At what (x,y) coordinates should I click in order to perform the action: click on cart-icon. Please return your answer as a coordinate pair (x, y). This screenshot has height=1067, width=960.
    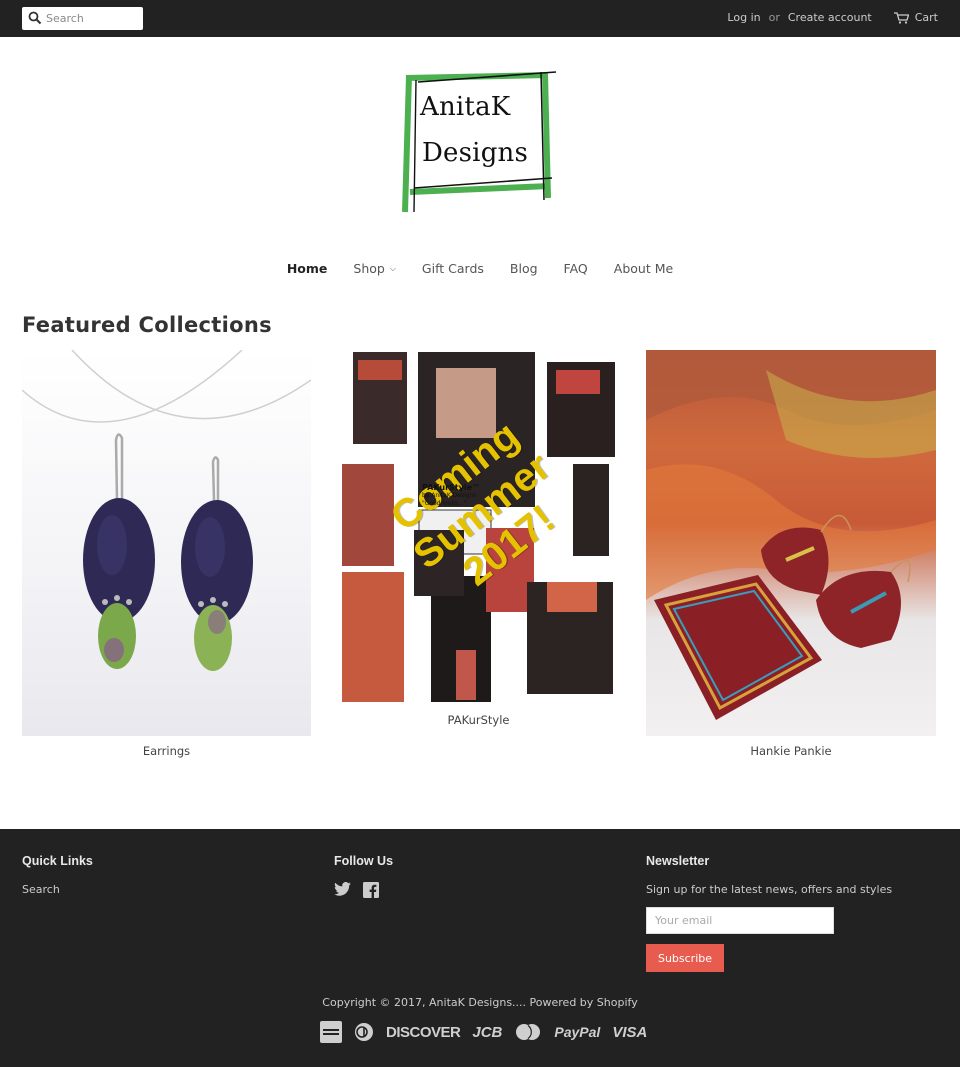
    Looking at the image, I should click on (901, 17).